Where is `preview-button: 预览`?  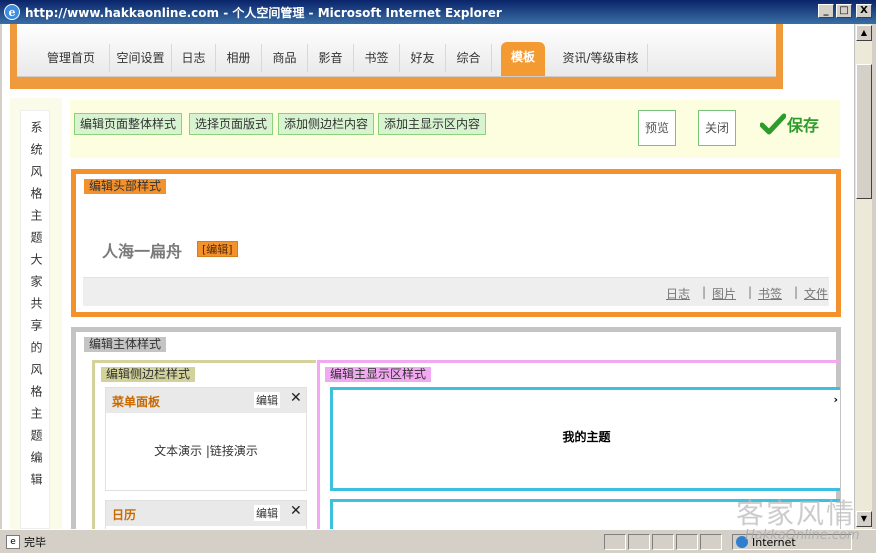
preview-button: 预览 is located at coordinates (657, 128).